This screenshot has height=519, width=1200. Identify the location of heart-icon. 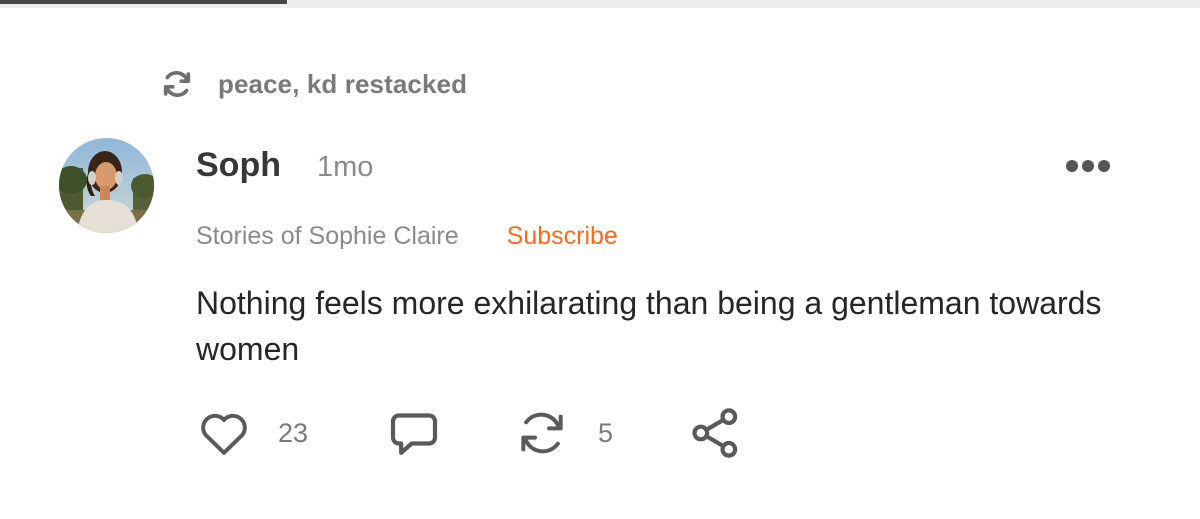
(224, 434).